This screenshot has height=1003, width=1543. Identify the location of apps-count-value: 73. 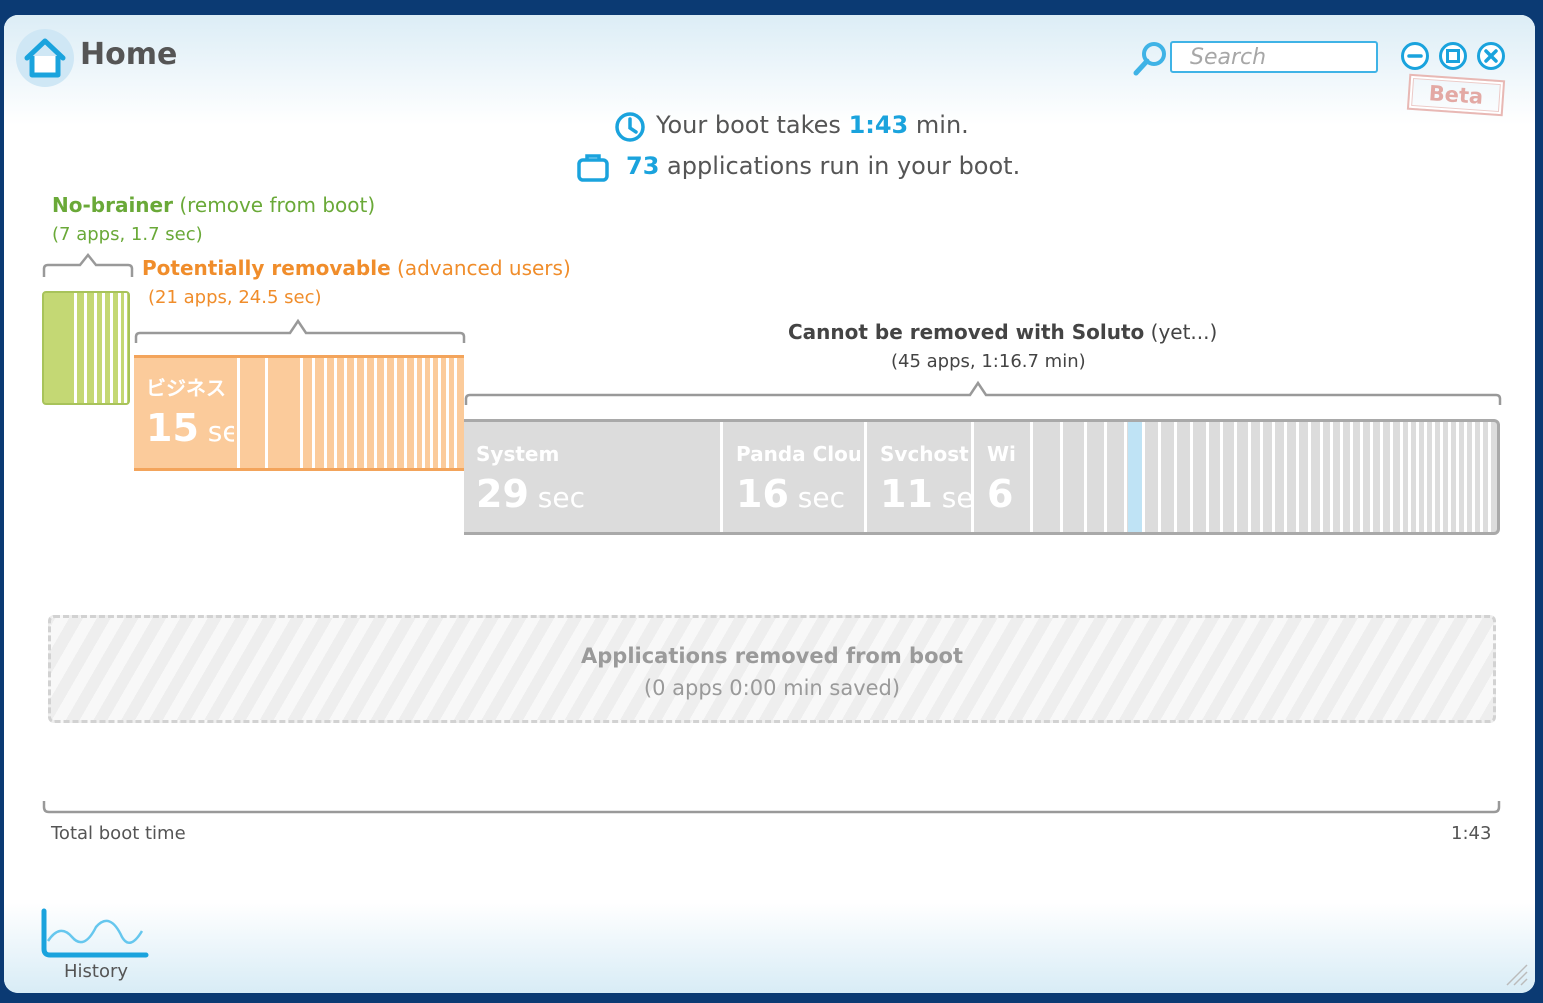
(643, 166).